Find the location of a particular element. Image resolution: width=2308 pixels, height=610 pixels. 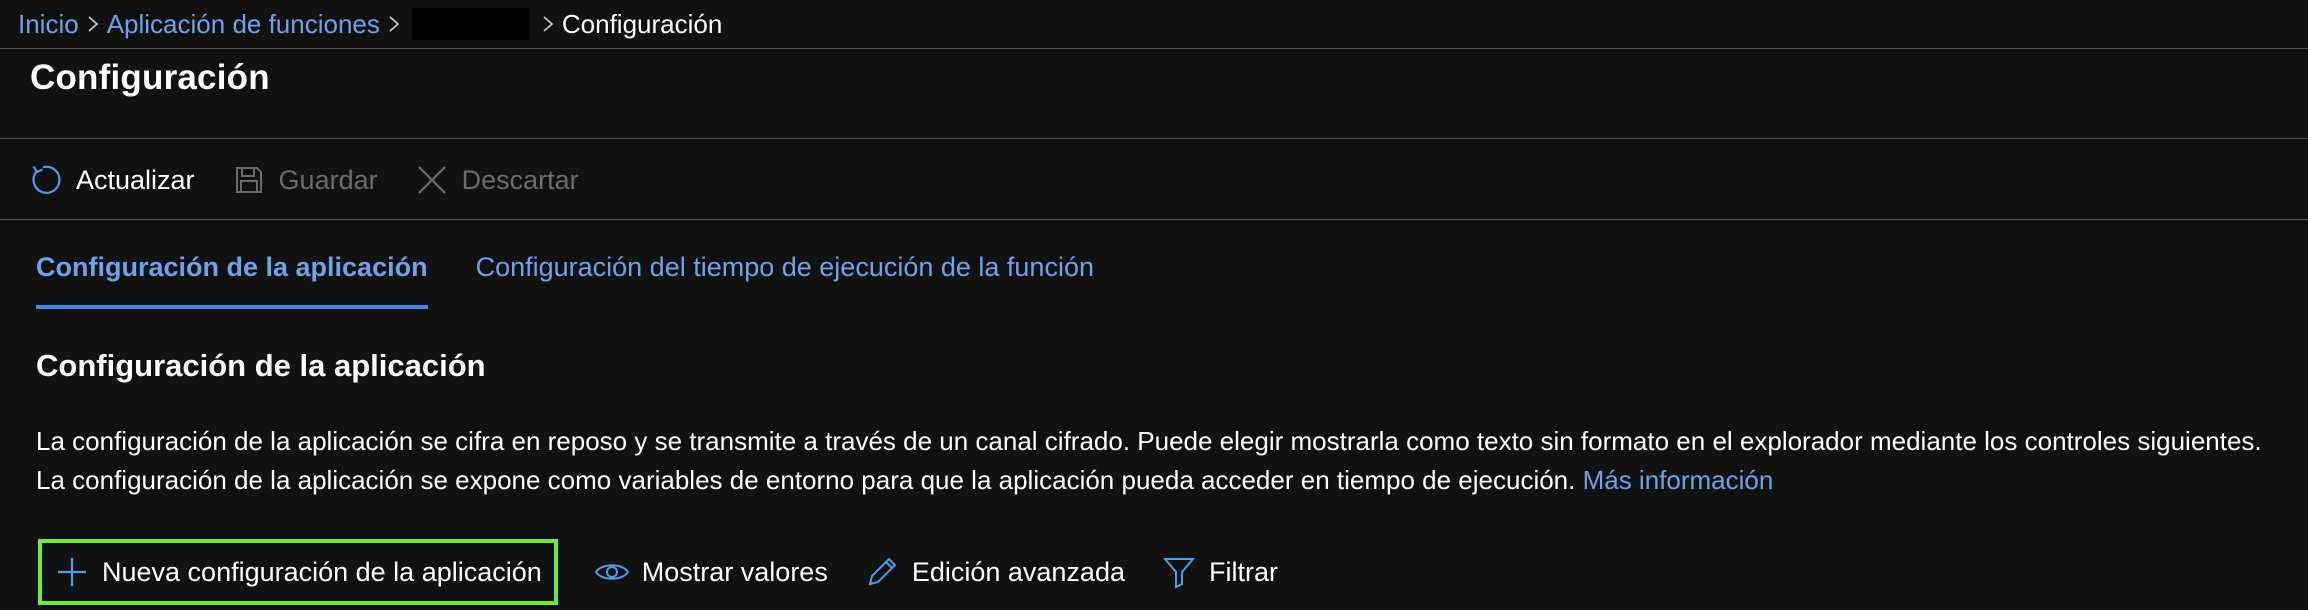

refresh-label: Actualizar is located at coordinates (135, 179).